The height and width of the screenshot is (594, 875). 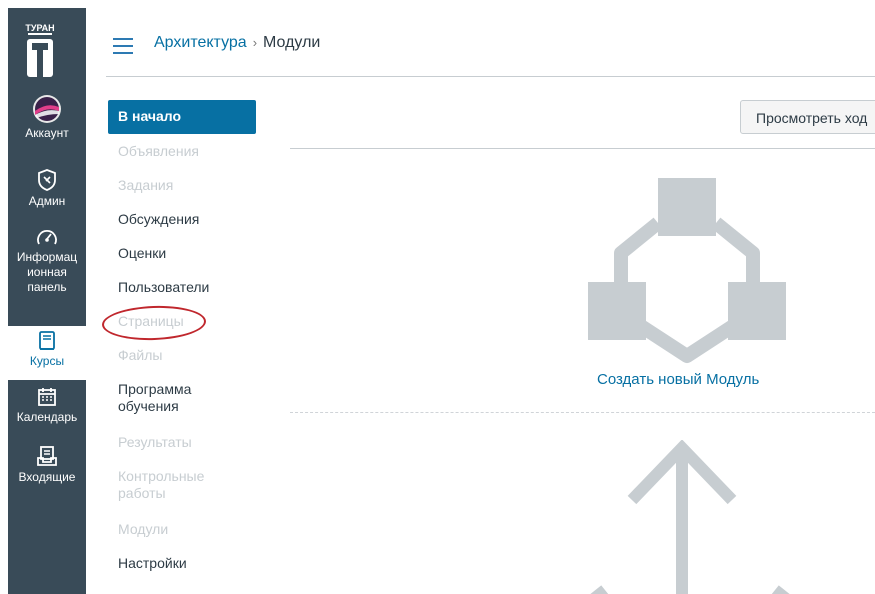 What do you see at coordinates (182, 287) in the screenshot?
I see `course-nav-people: Пользователи` at bounding box center [182, 287].